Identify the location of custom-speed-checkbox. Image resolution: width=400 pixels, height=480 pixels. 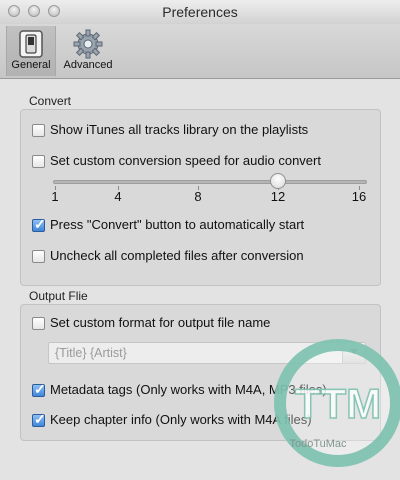
(38, 161).